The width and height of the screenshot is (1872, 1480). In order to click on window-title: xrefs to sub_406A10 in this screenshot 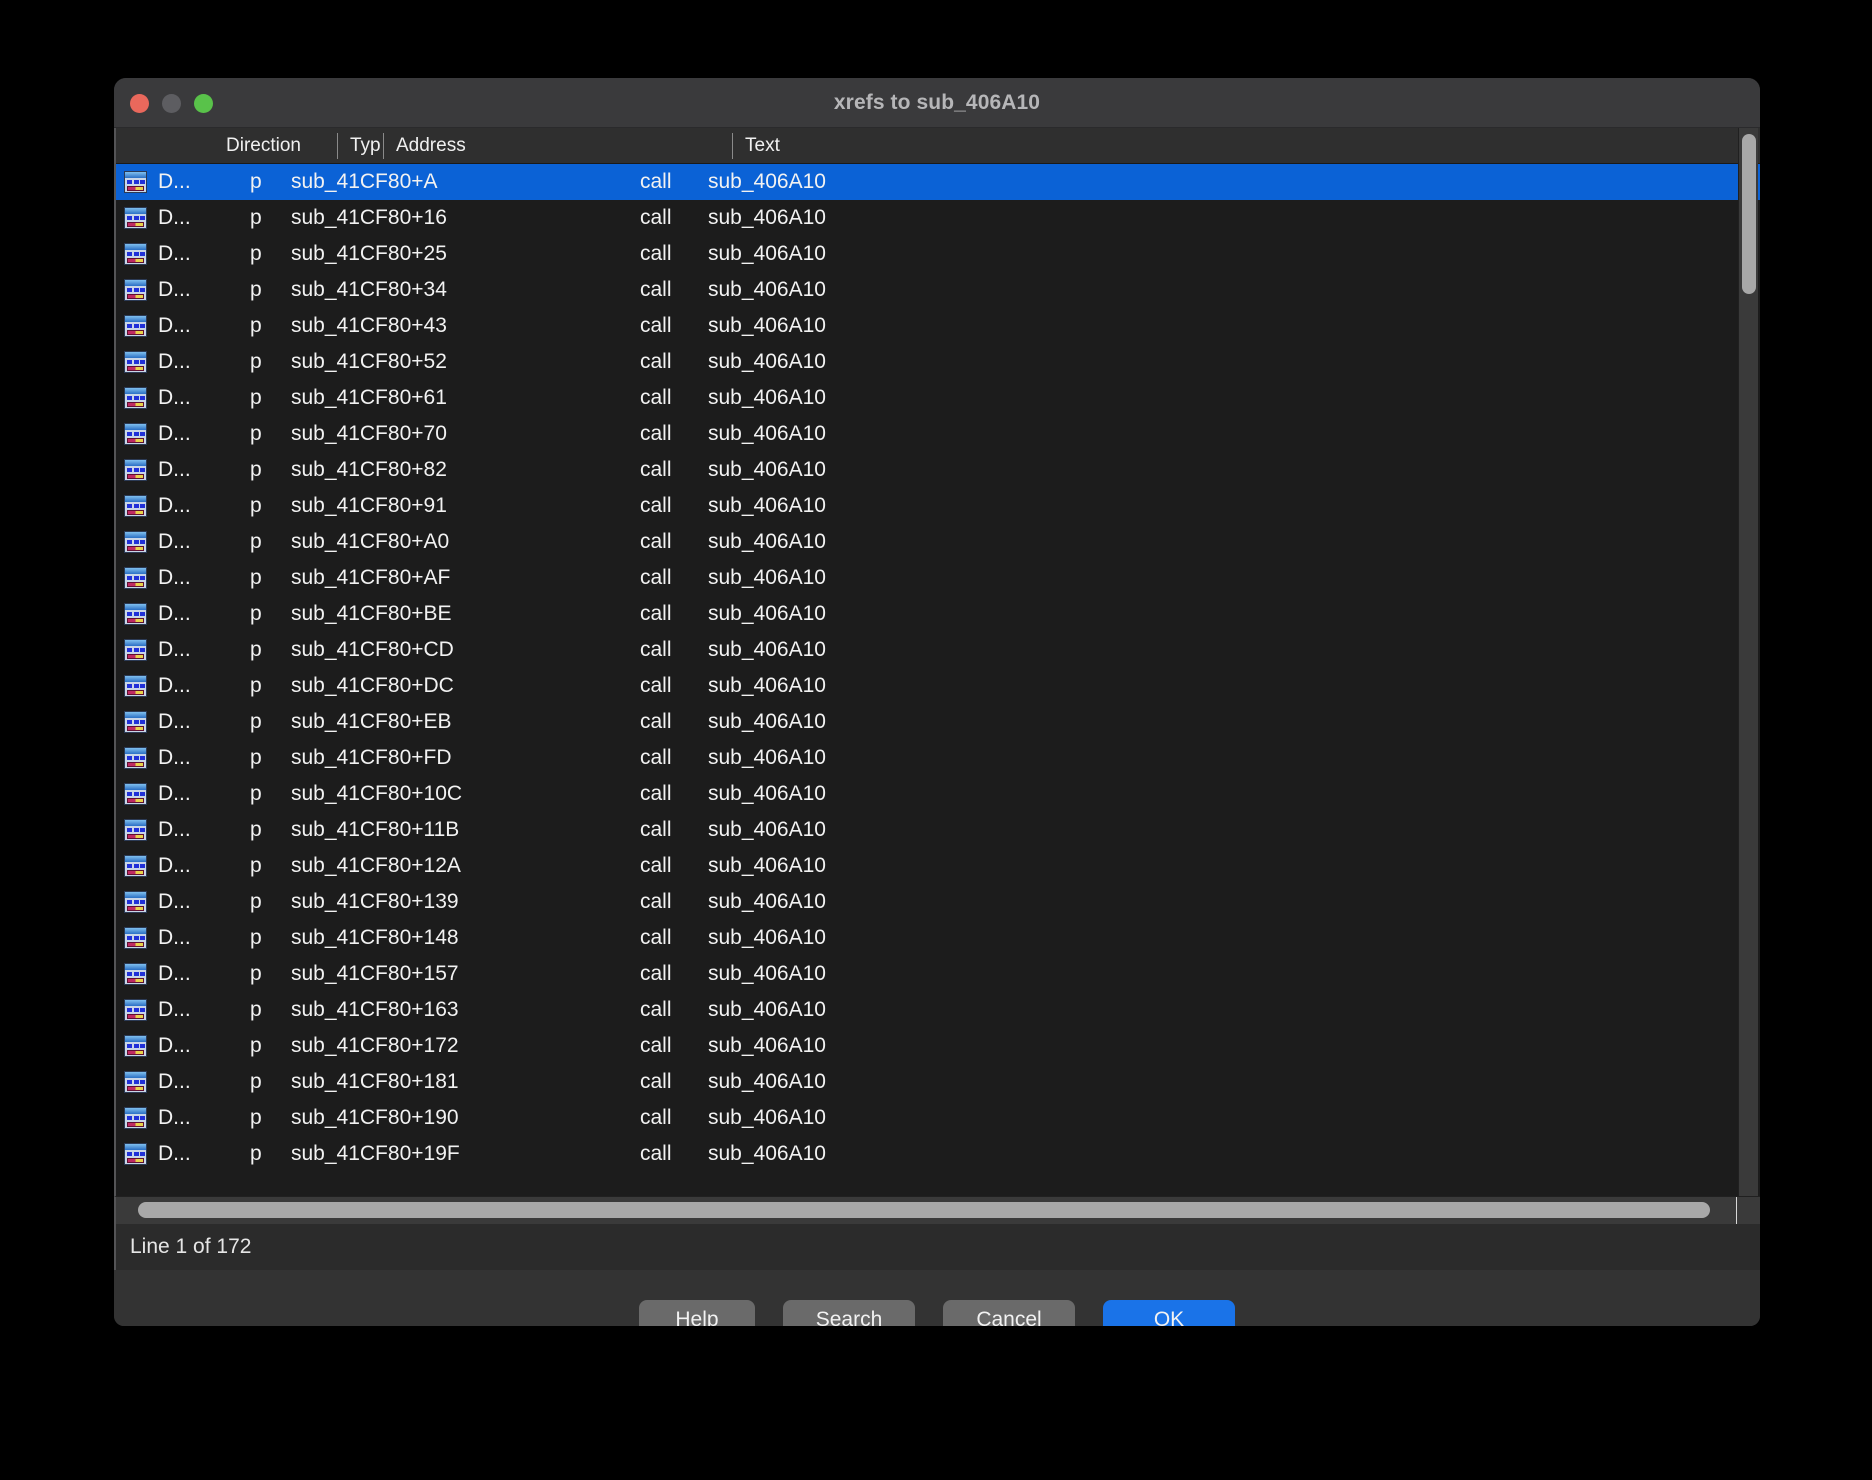, I will do `click(937, 102)`.